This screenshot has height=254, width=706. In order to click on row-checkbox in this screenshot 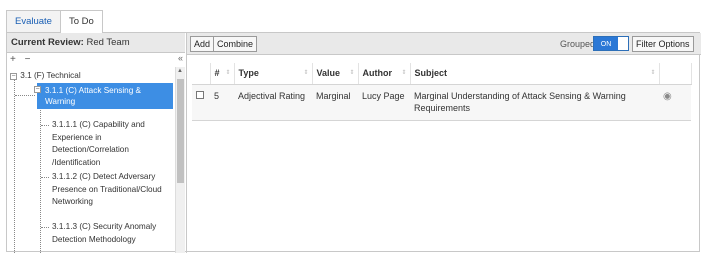, I will do `click(200, 94)`.